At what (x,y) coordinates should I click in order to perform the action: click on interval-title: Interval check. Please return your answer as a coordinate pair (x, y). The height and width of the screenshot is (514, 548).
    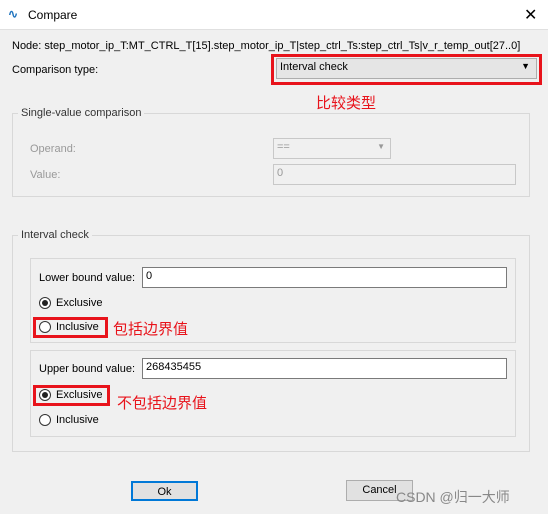
    Looking at the image, I should click on (55, 235).